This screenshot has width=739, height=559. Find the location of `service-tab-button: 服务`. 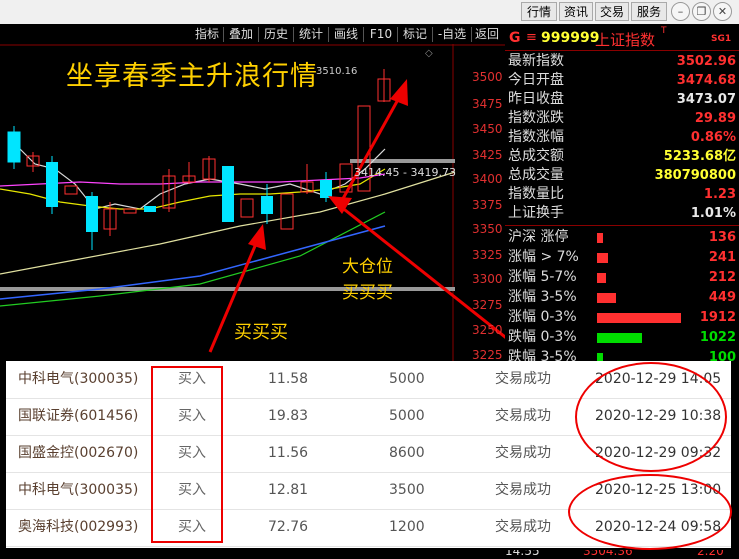

service-tab-button: 服务 is located at coordinates (649, 11).